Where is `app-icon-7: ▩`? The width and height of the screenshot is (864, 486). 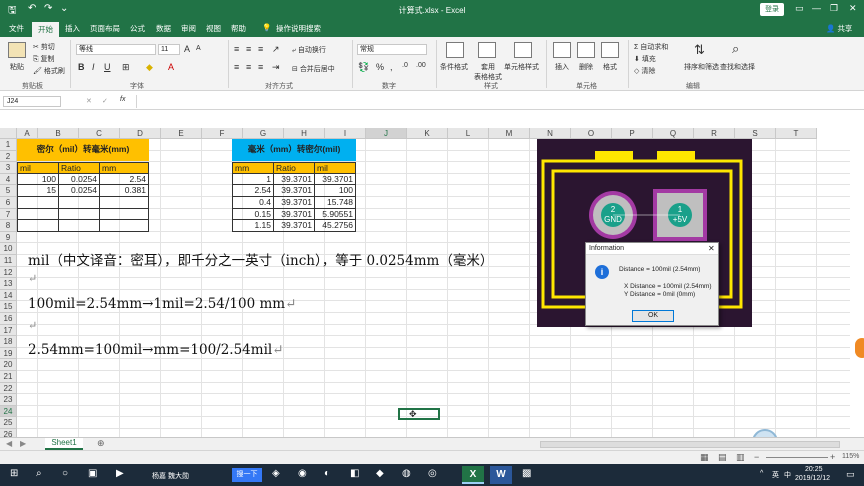 app-icon-7: ▩ is located at coordinates (526, 473).